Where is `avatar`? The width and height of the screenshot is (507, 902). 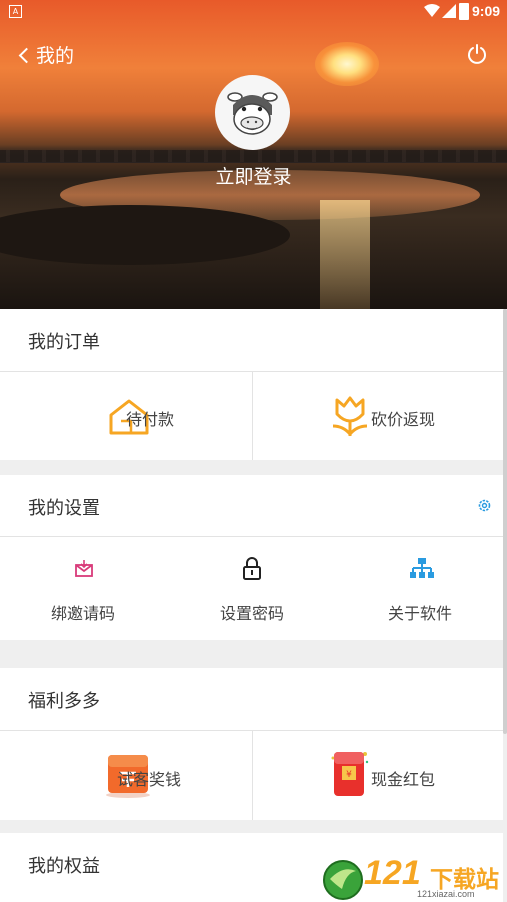
avatar is located at coordinates (252, 112).